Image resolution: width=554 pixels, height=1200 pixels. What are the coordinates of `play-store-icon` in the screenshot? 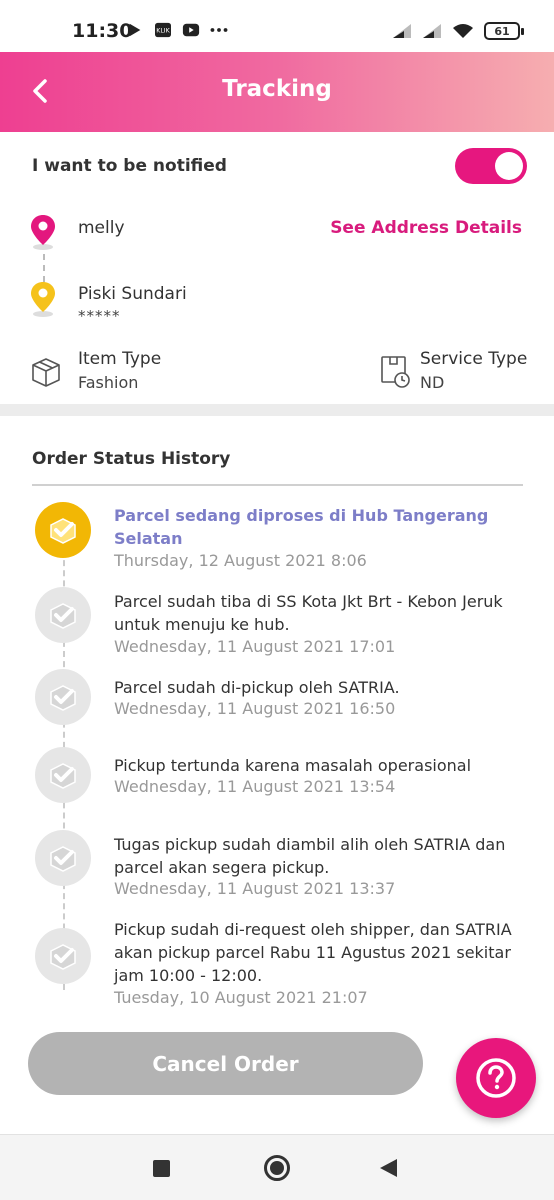 It's located at (135, 30).